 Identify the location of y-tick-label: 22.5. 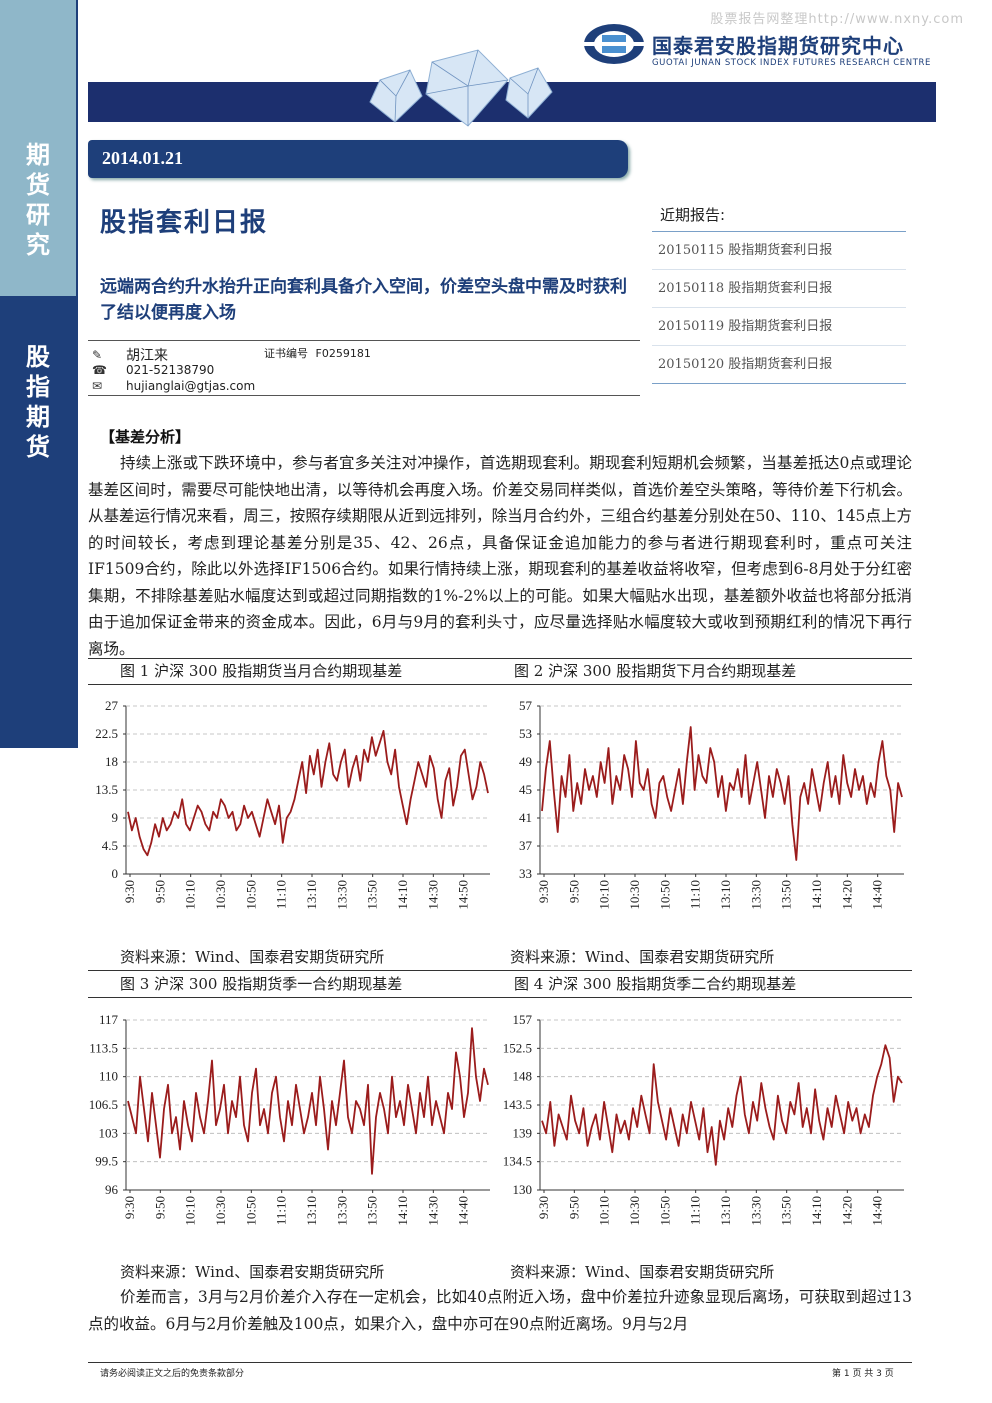
(106, 733).